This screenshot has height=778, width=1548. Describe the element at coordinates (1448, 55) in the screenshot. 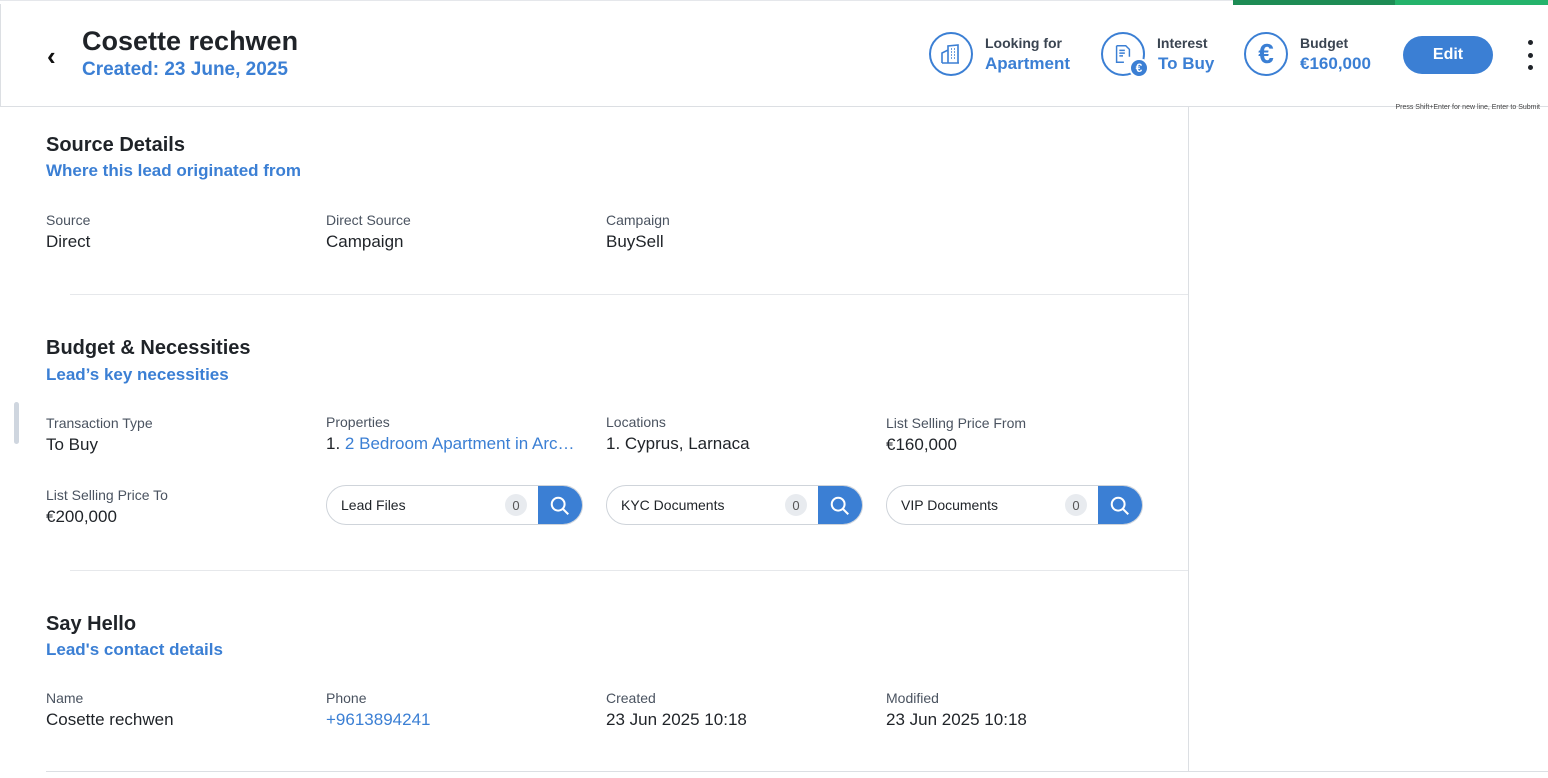

I see `edit-button: Edit` at that location.